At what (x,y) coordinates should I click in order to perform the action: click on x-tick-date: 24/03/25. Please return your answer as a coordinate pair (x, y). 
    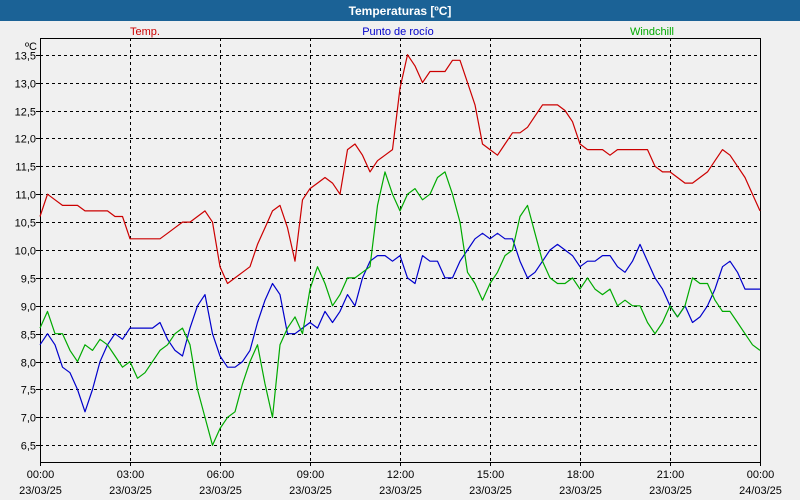
    Looking at the image, I should click on (760, 491).